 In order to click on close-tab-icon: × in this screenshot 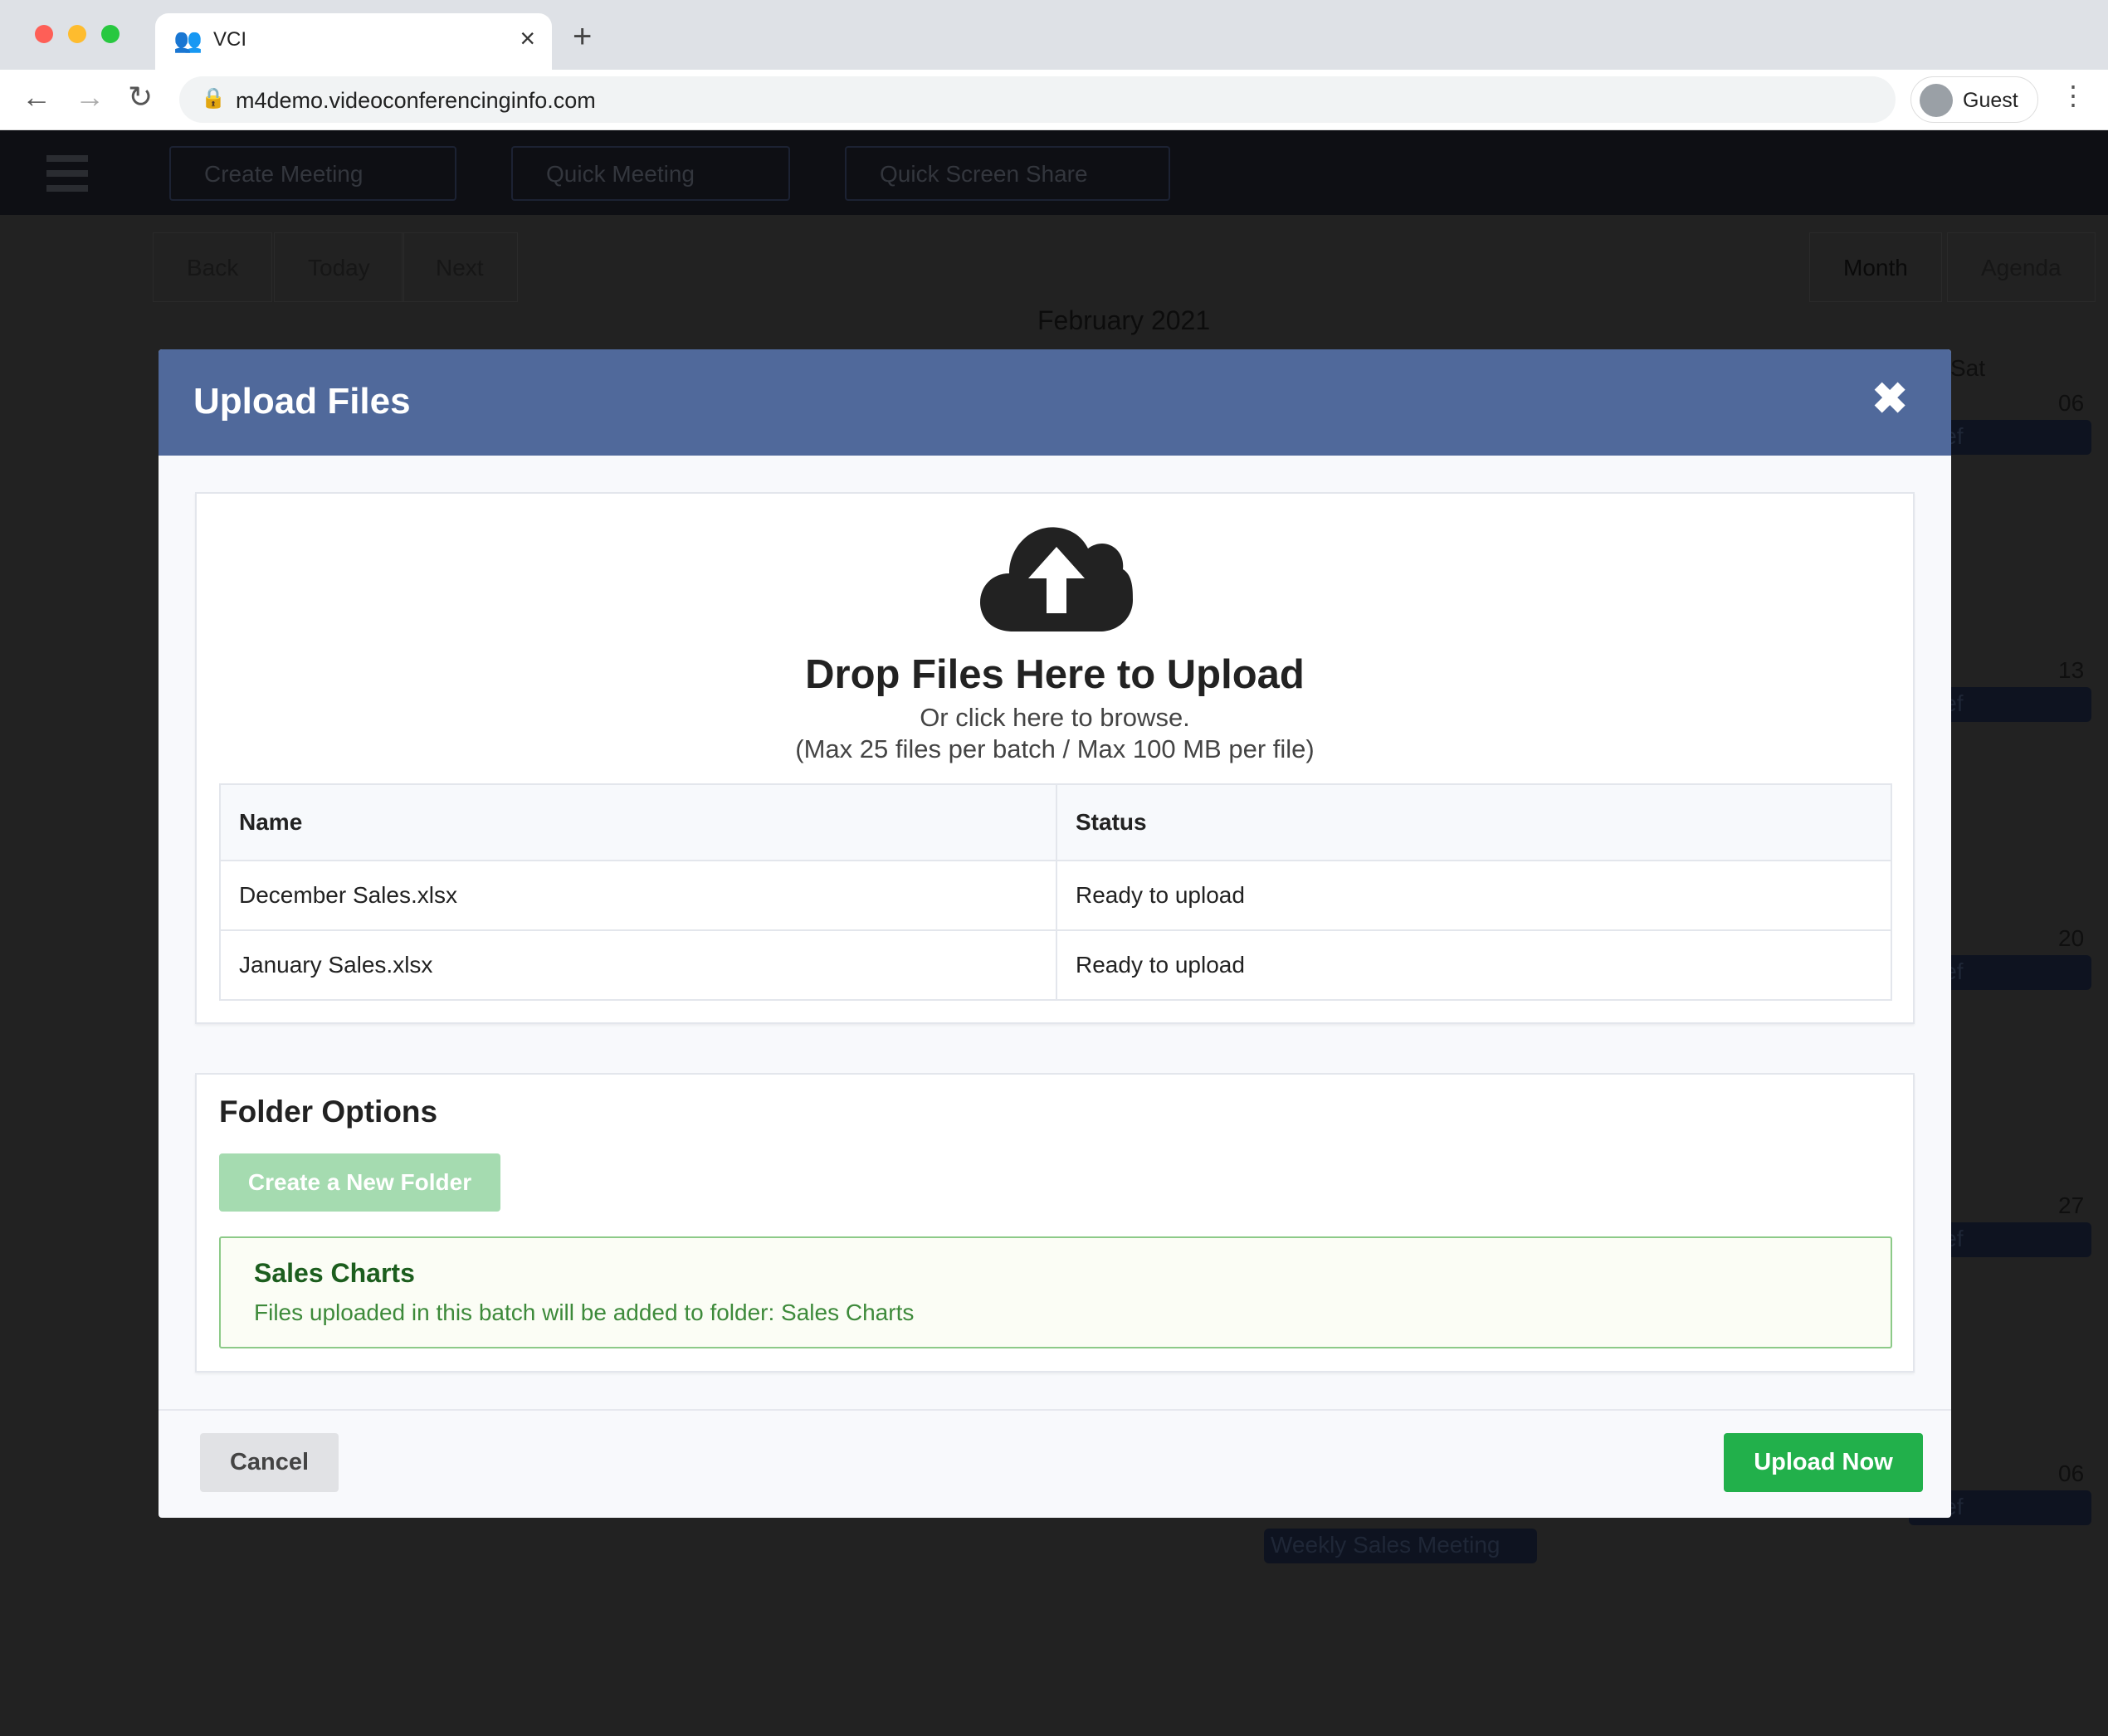, I will do `click(527, 38)`.